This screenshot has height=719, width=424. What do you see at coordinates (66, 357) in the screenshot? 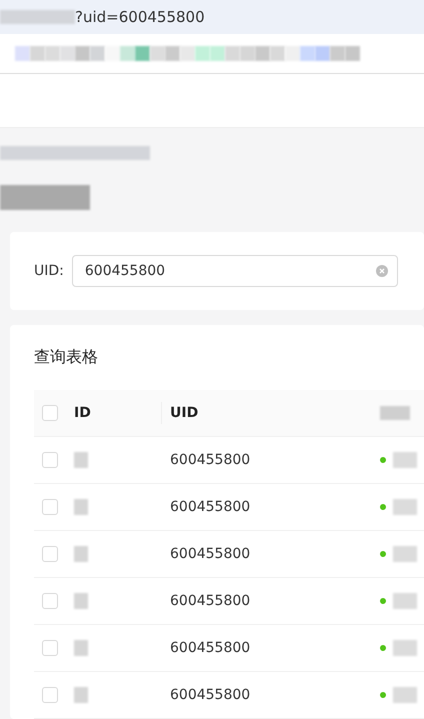
I see `table-title: 查询表格` at bounding box center [66, 357].